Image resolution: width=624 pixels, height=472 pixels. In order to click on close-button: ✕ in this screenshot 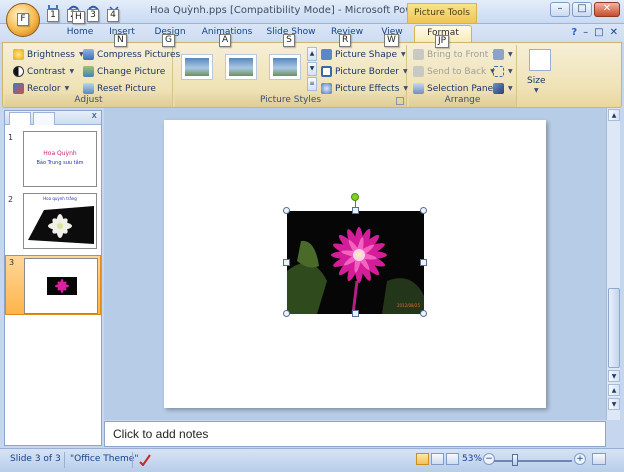, I will do `click(607, 9)`.